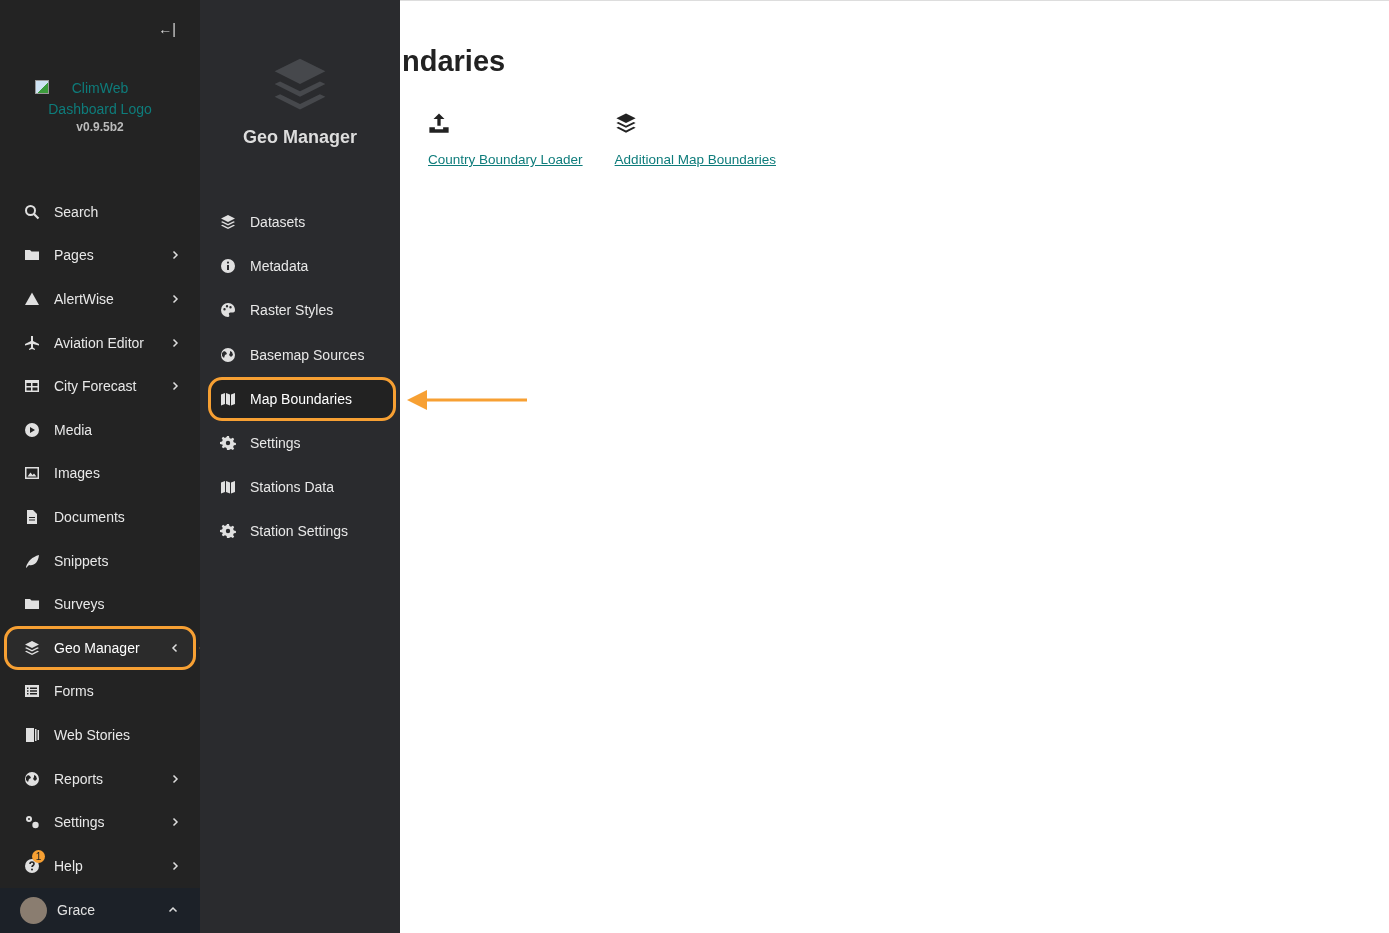 The image size is (1389, 933). Describe the element at coordinates (100, 212) in the screenshot. I see `sidebar-item: Search` at that location.